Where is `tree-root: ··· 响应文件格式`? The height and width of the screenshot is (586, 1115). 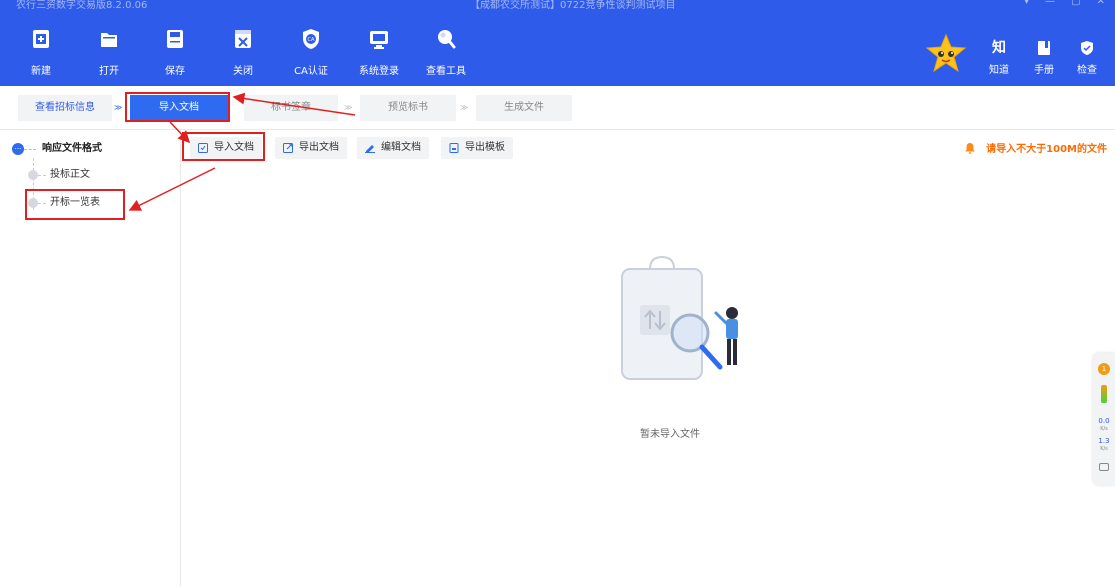 tree-root: ··· 响应文件格式 is located at coordinates (57, 149).